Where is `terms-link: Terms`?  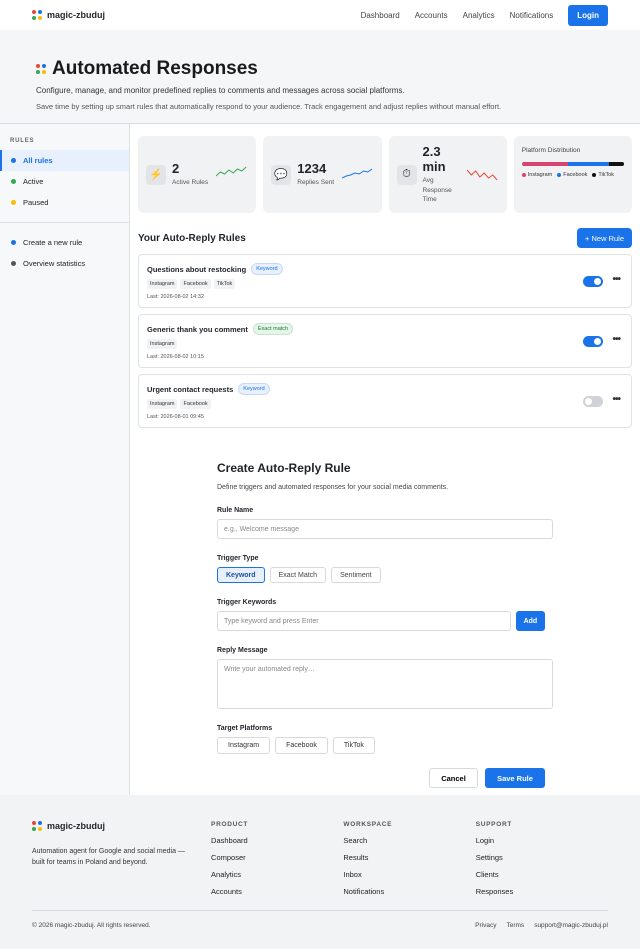 terms-link: Terms is located at coordinates (515, 925).